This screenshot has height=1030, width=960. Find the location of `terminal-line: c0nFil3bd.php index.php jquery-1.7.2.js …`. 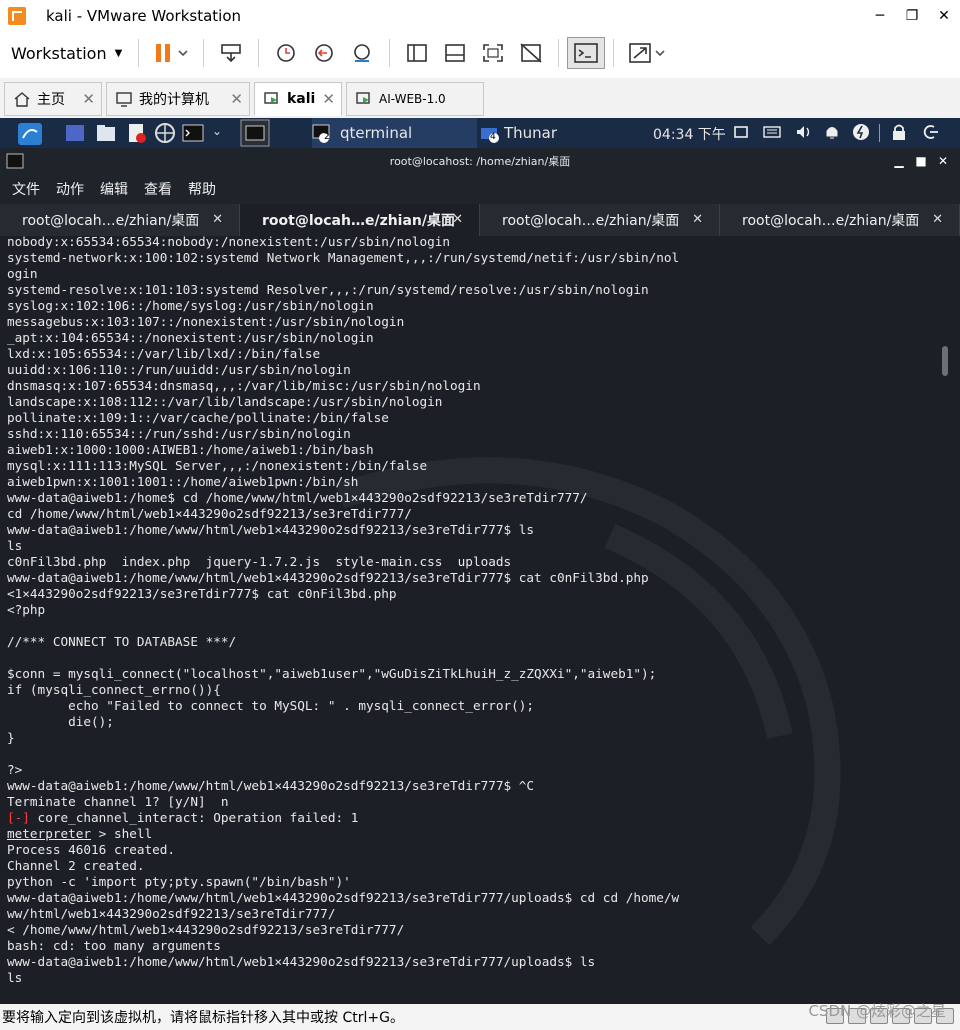

terminal-line: c0nFil3bd.php index.php jquery-1.7.2.js … is located at coordinates (259, 561).